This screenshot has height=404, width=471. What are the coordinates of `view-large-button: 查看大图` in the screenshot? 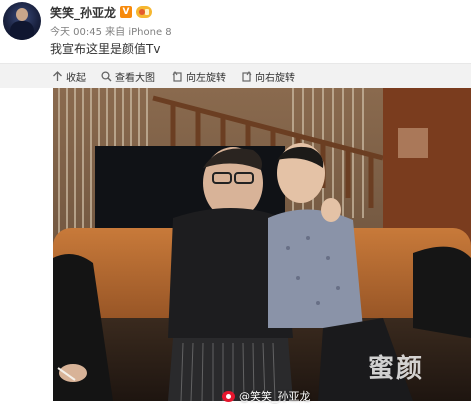 It's located at (128, 76).